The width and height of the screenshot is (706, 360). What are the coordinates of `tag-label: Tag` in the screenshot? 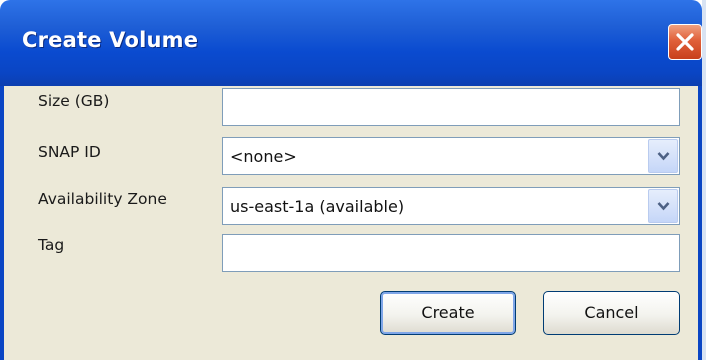 It's located at (51, 245).